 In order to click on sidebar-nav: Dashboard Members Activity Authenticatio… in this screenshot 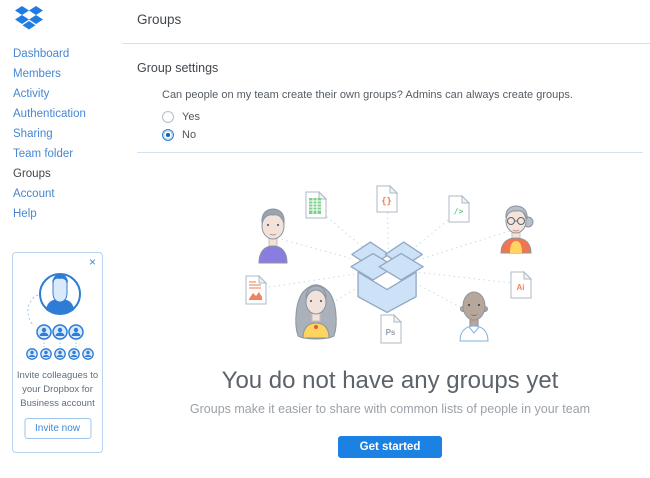, I will do `click(68, 134)`.